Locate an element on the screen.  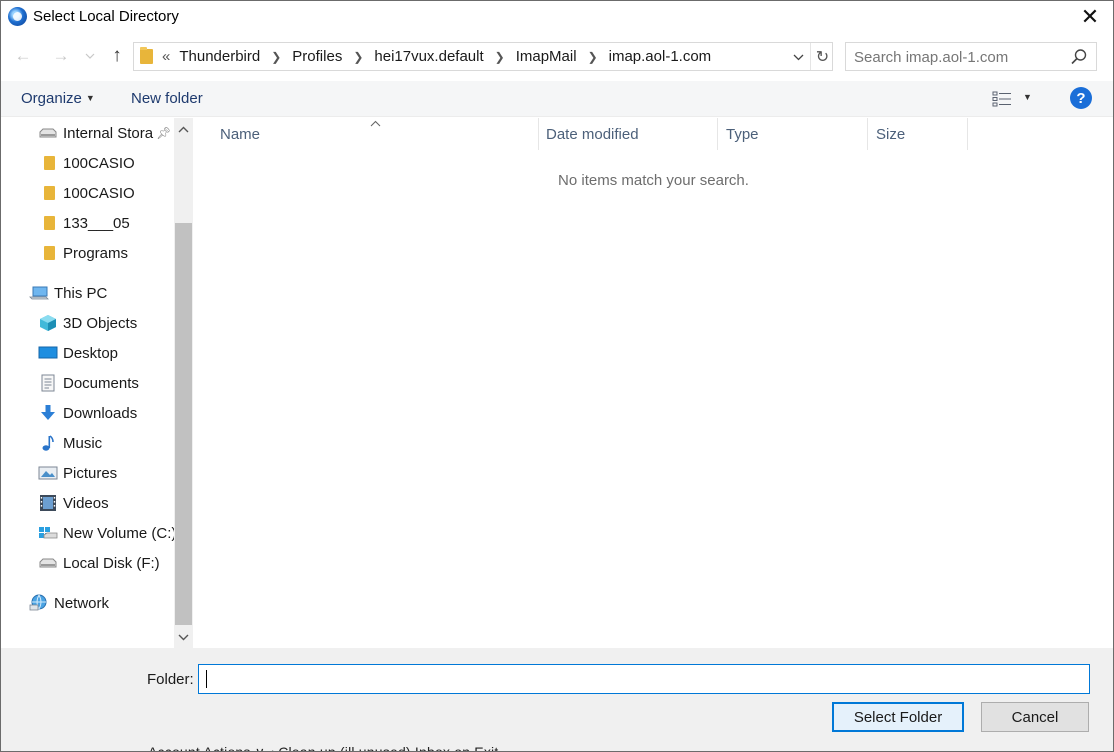
nav-item-internal-storage: Internal Stora 📌︎ is located at coordinates (104, 133).